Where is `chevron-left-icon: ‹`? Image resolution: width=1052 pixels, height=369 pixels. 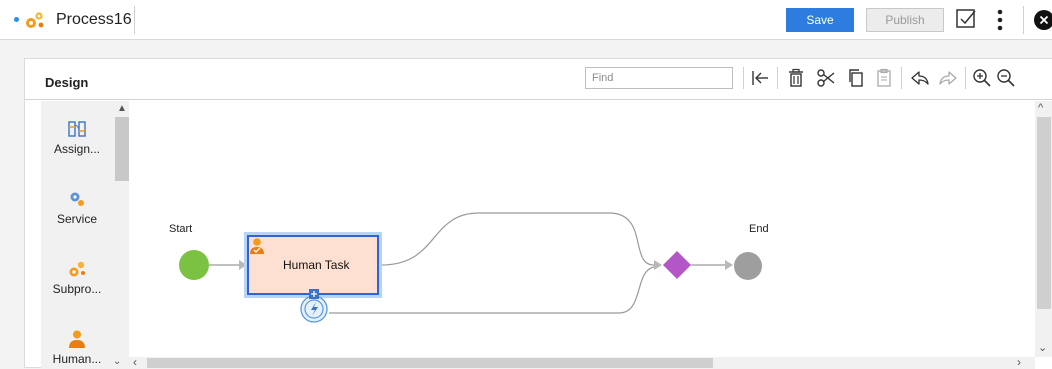 chevron-left-icon: ‹ is located at coordinates (135, 362).